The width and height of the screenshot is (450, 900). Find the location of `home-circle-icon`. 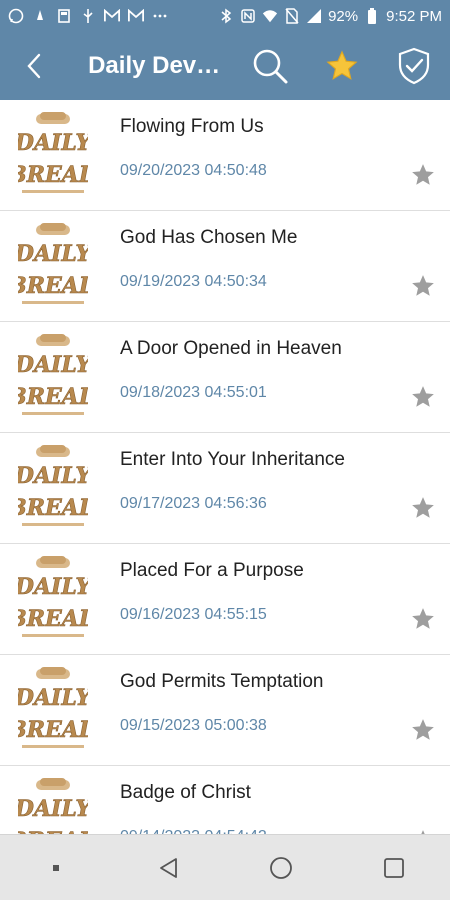

home-circle-icon is located at coordinates (281, 867).